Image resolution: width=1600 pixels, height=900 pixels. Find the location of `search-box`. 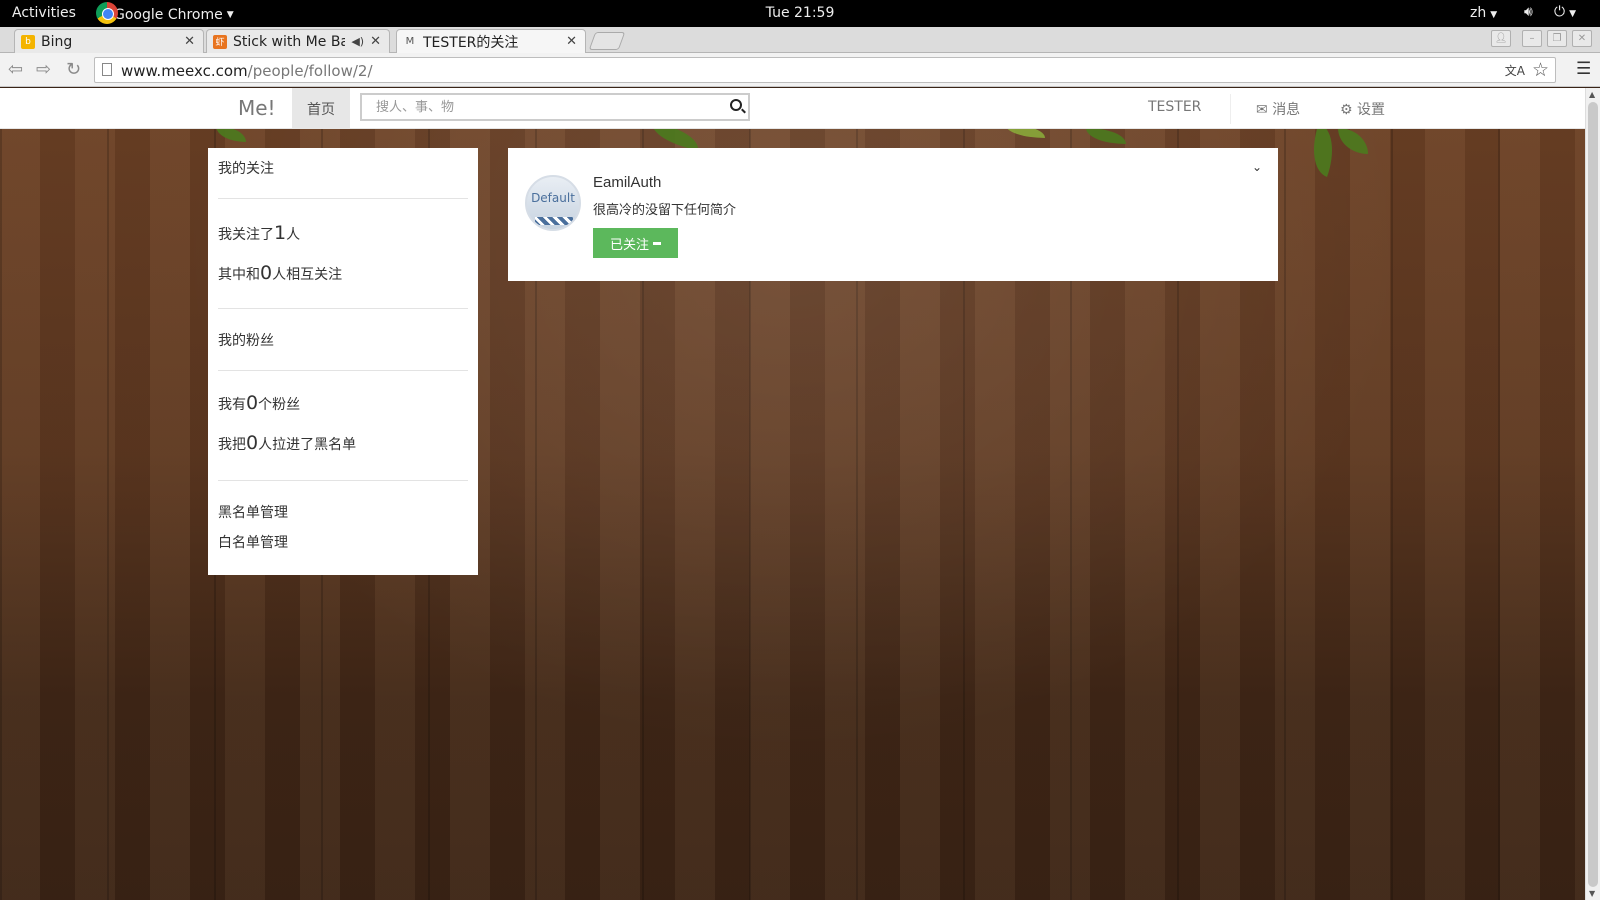

search-box is located at coordinates (555, 107).